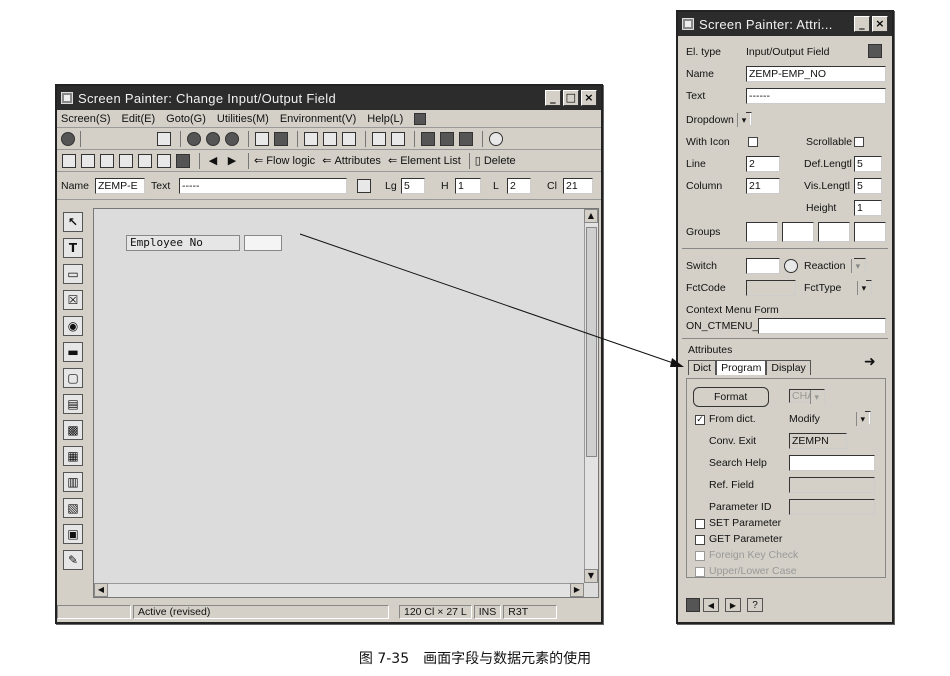 Image resolution: width=950 pixels, height=676 pixels. I want to click on connector-arrow, so click(491, 300).